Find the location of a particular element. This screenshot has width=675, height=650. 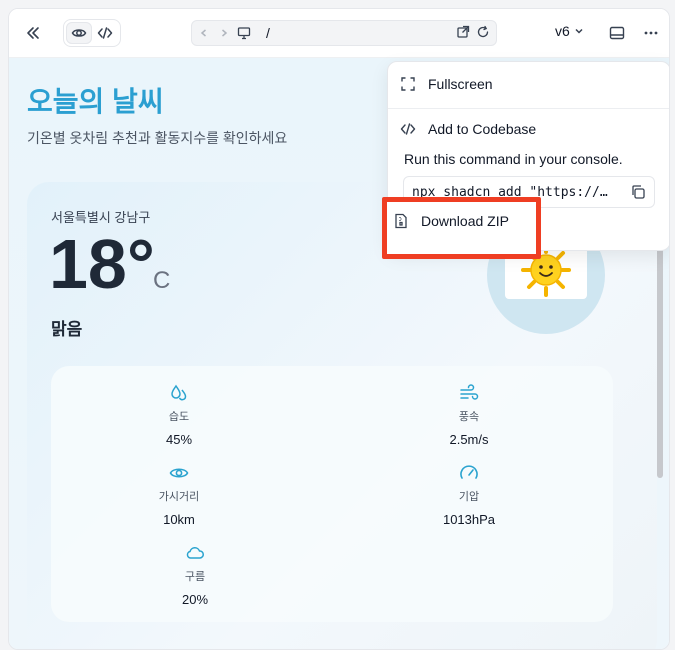

back-button is located at coordinates (204, 33).